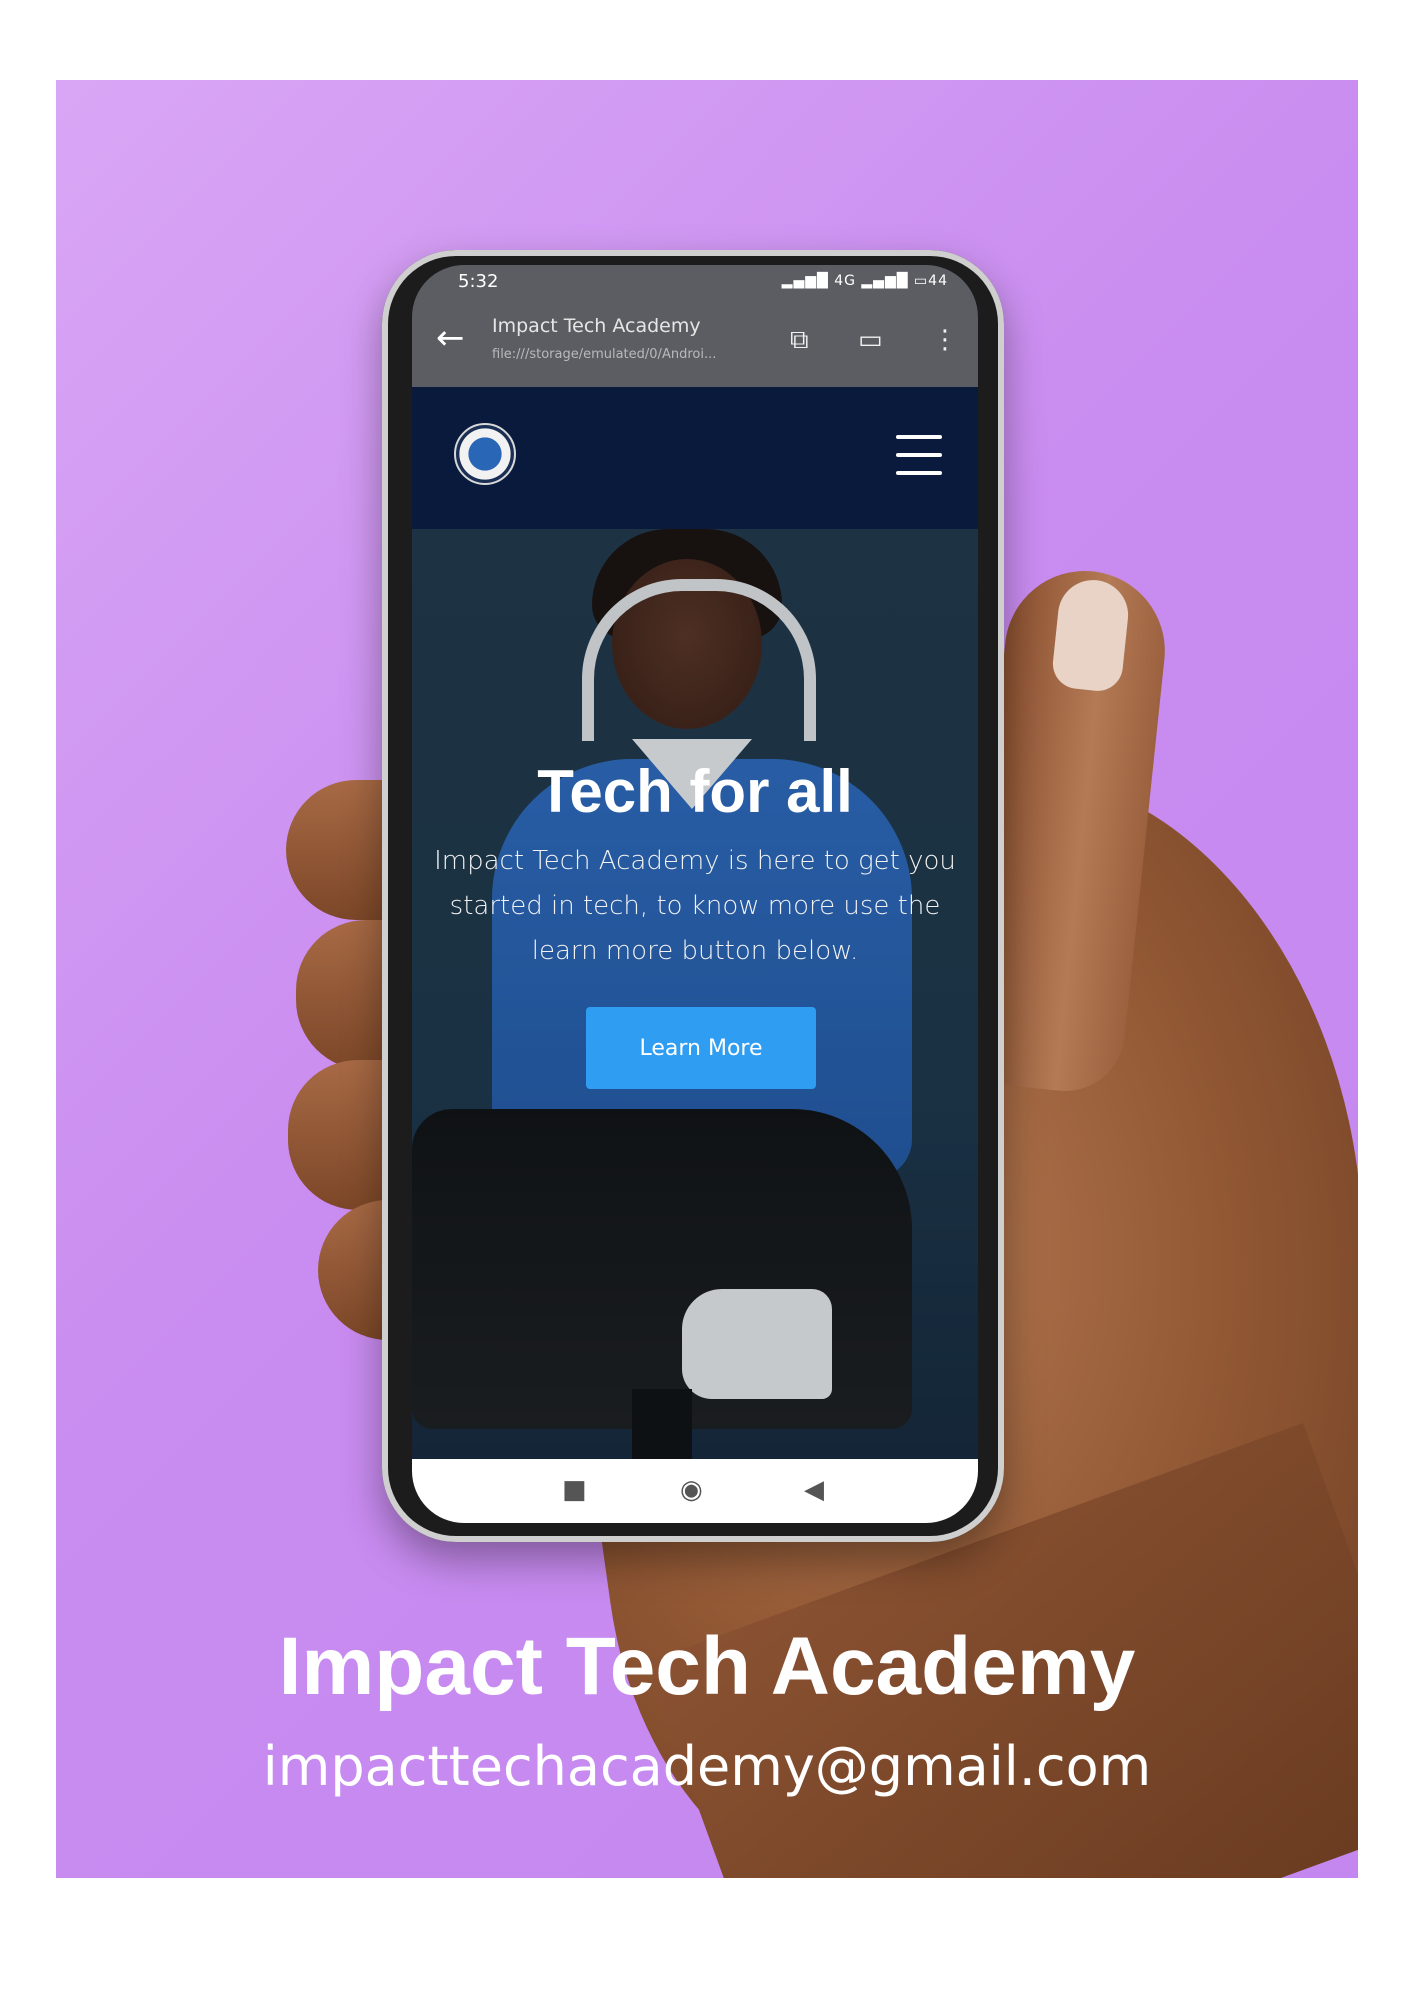 The image size is (1414, 2000). Describe the element at coordinates (478, 281) in the screenshot. I see `status-time: 5:32` at that location.